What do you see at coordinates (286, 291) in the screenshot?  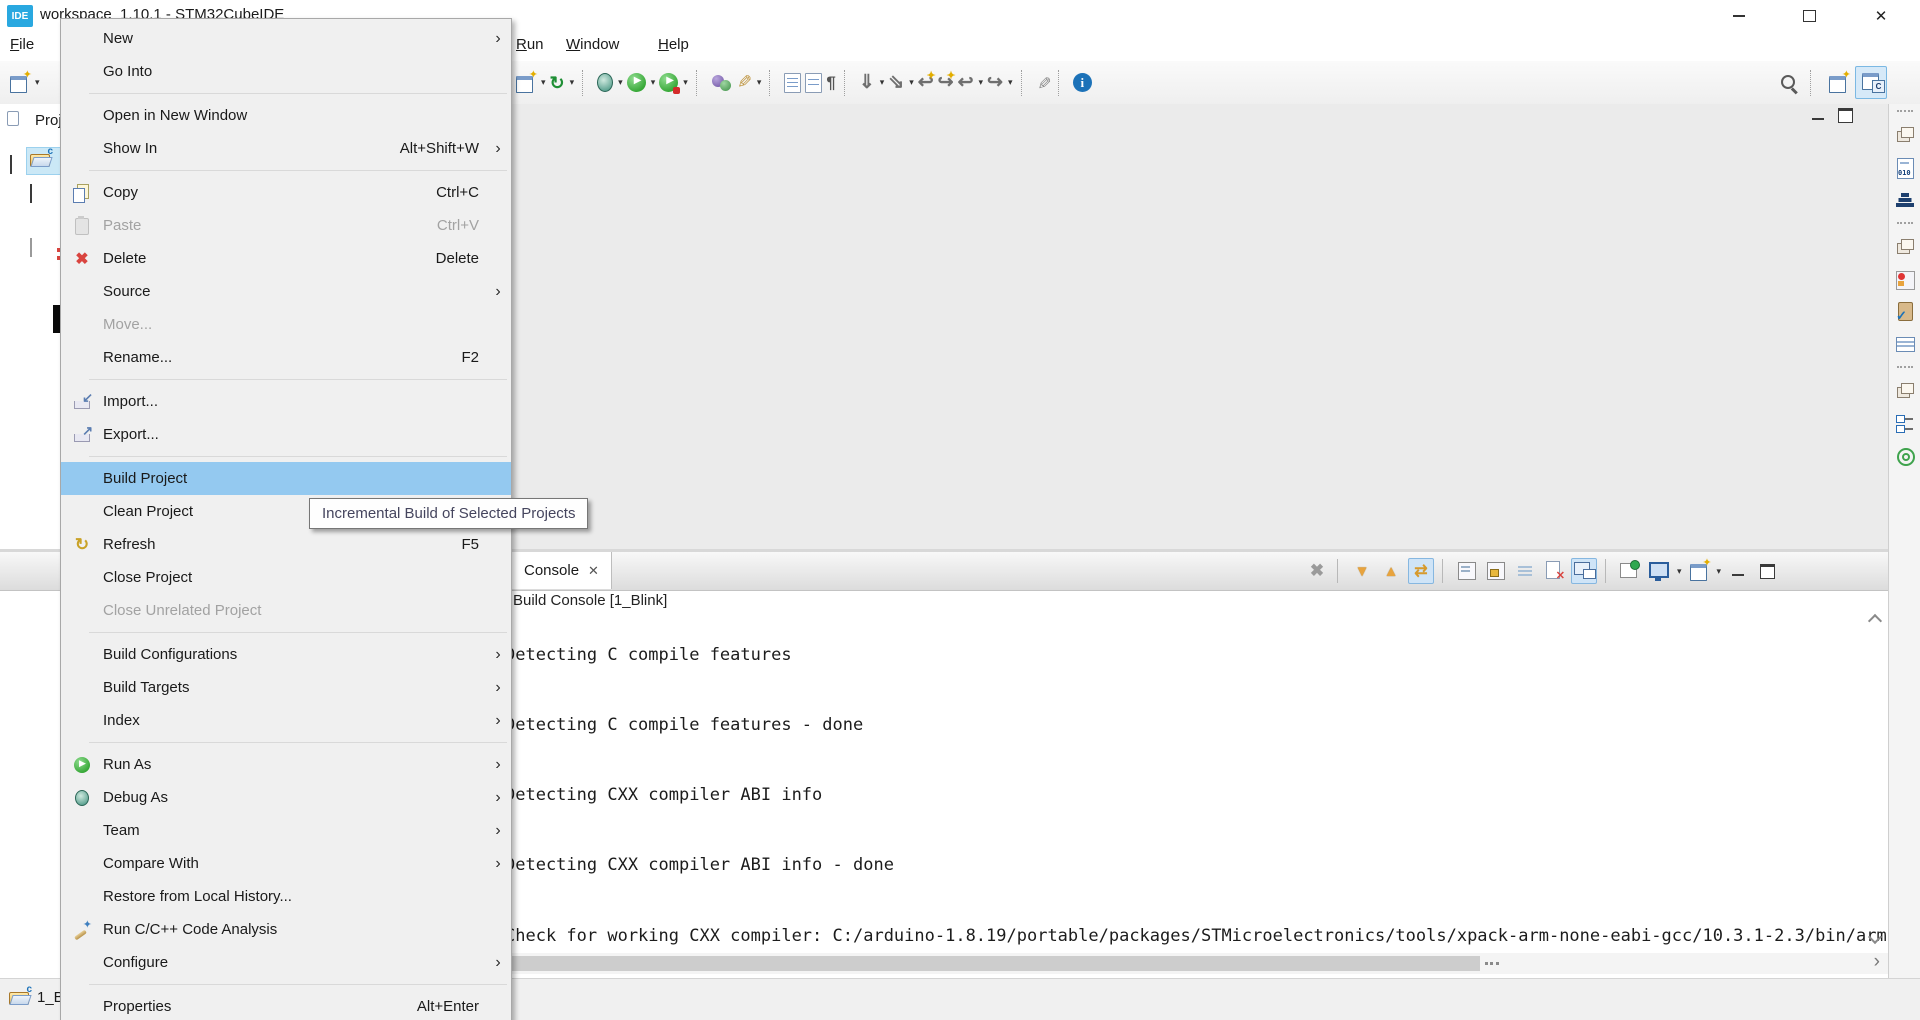 I see `menu-item-source: Source ›` at bounding box center [286, 291].